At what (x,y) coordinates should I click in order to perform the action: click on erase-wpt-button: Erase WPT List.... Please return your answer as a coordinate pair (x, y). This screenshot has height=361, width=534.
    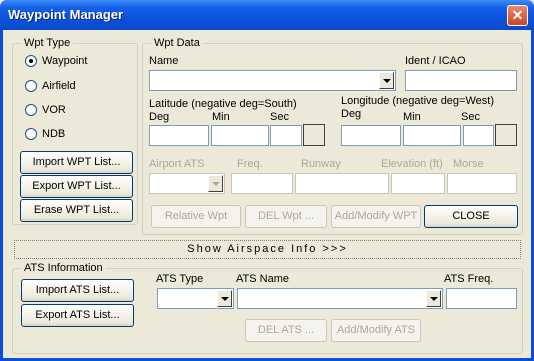
    Looking at the image, I should click on (76, 210).